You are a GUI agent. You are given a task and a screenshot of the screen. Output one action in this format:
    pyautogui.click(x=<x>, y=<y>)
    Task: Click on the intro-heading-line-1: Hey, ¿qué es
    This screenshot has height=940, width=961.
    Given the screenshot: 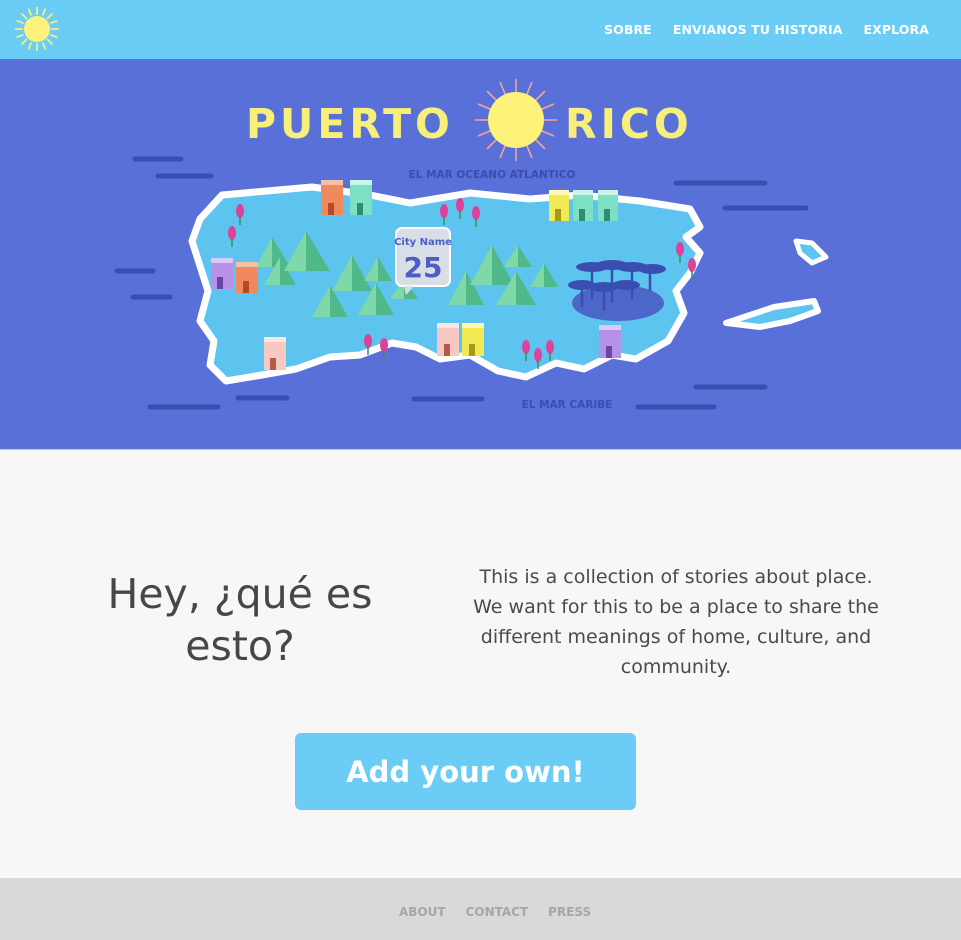 What is the action you would take?
    pyautogui.click(x=240, y=594)
    